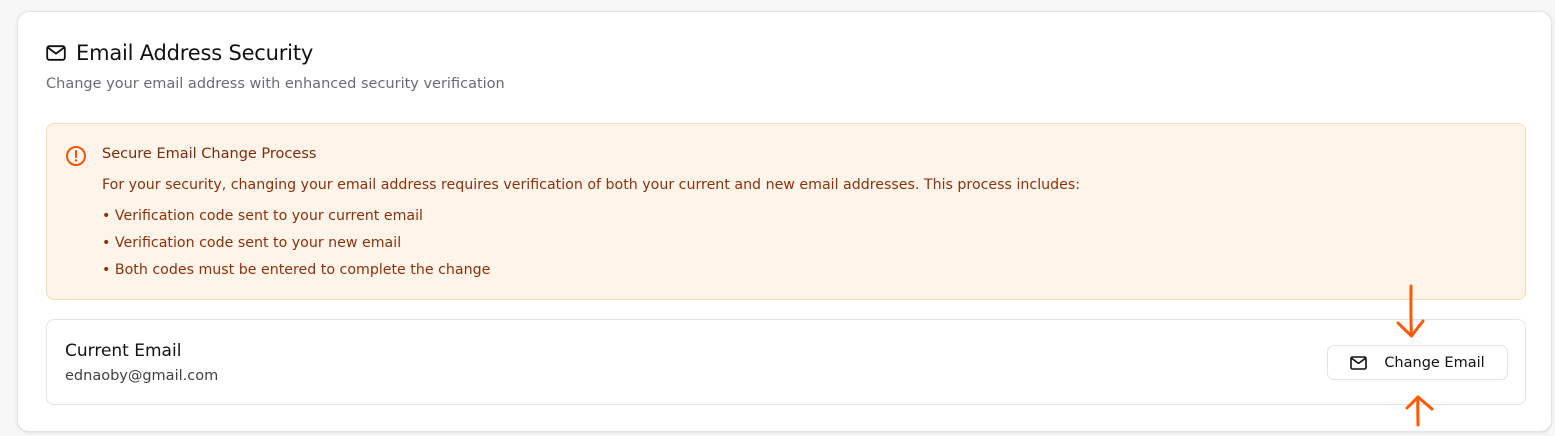 This screenshot has height=436, width=1555. I want to click on section-header: Email Address Security, so click(179, 53).